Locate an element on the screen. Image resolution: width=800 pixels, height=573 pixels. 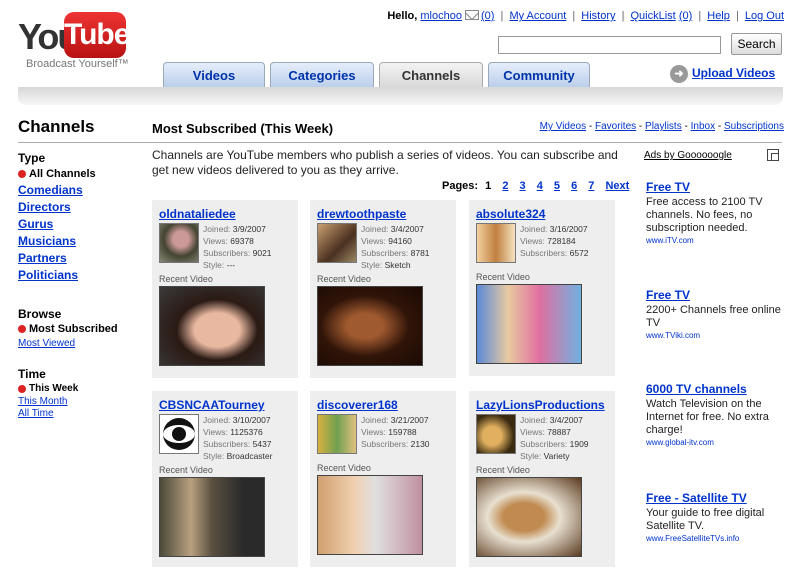
time-this-month: This Month is located at coordinates (80, 401).